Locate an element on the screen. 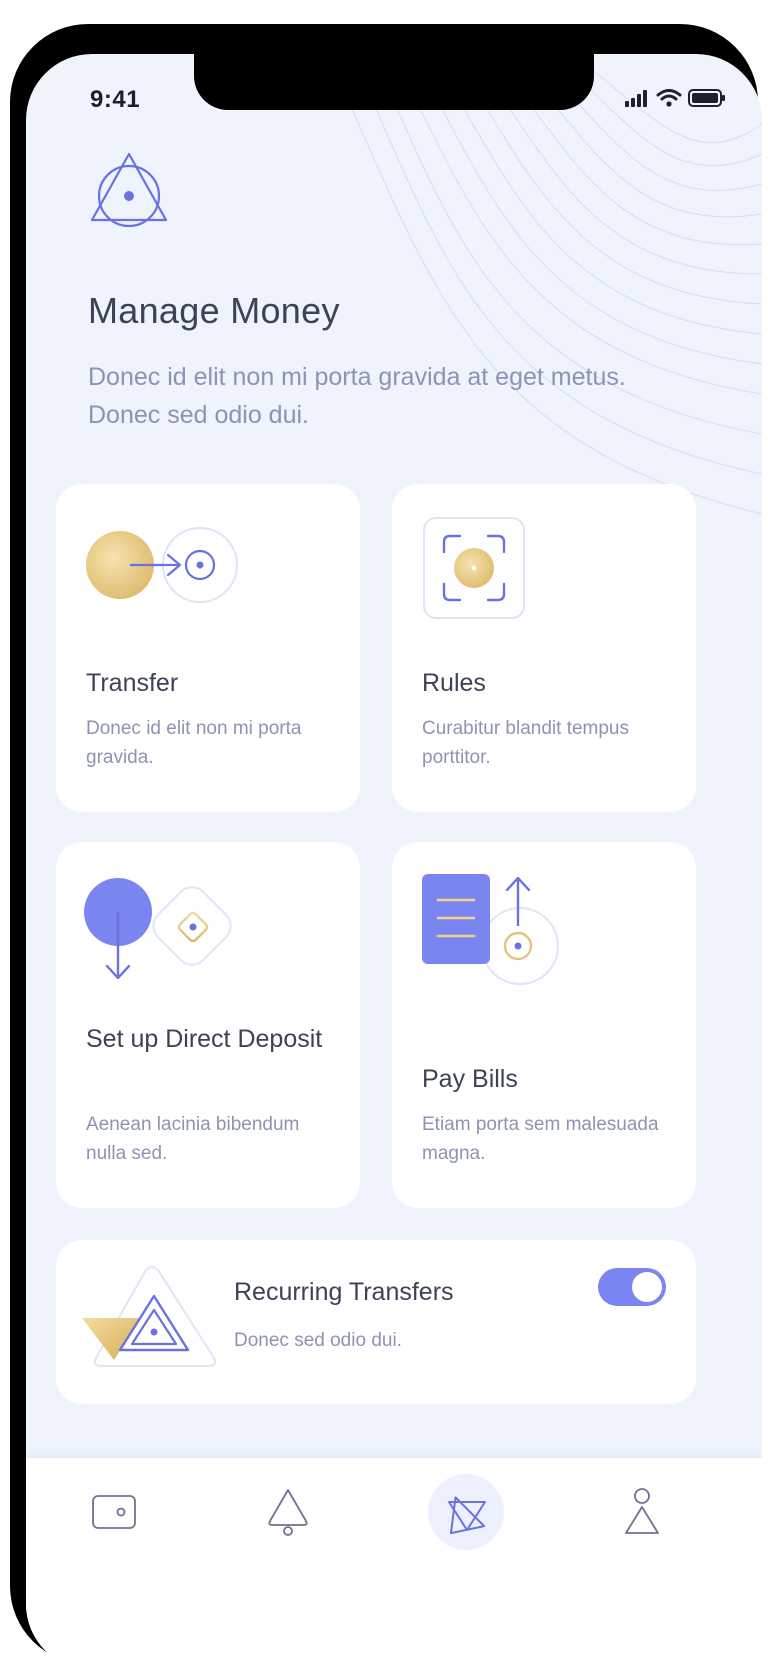  bell-icon is located at coordinates (288, 1512).